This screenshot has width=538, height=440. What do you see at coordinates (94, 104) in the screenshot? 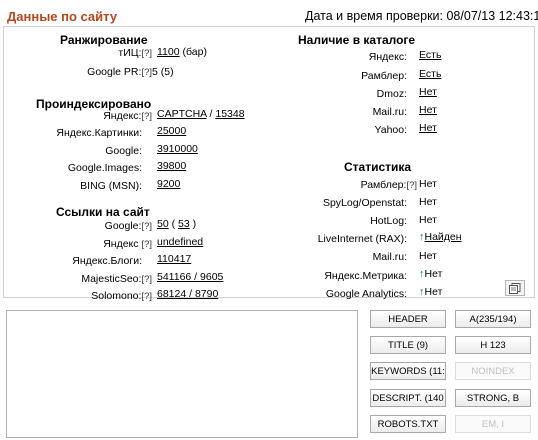
I see `section-indexed-title: Проиндексировано` at bounding box center [94, 104].